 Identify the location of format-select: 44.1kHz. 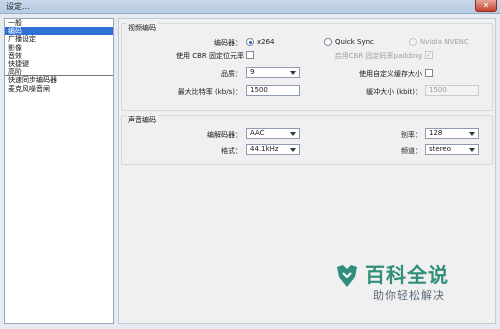
(273, 149).